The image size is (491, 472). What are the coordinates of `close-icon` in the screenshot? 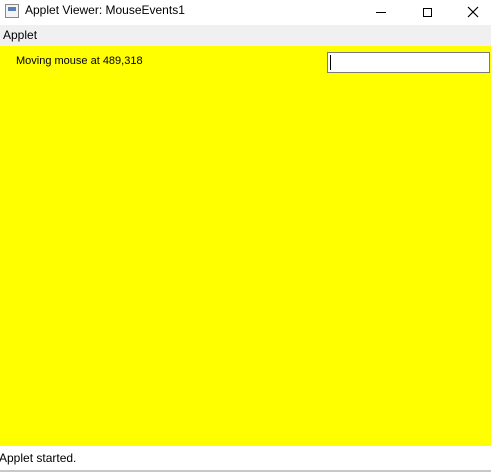 It's located at (473, 12).